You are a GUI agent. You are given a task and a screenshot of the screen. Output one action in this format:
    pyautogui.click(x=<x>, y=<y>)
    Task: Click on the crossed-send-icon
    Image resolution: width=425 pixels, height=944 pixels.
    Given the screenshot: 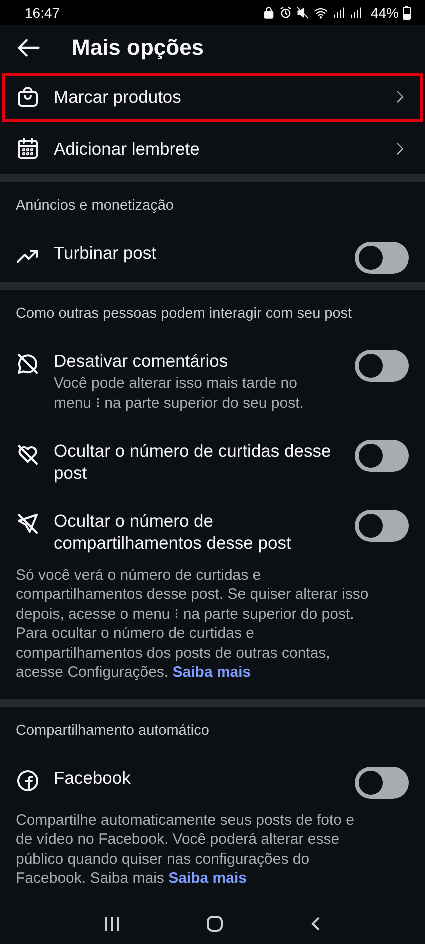 What is the action you would take?
    pyautogui.click(x=28, y=524)
    